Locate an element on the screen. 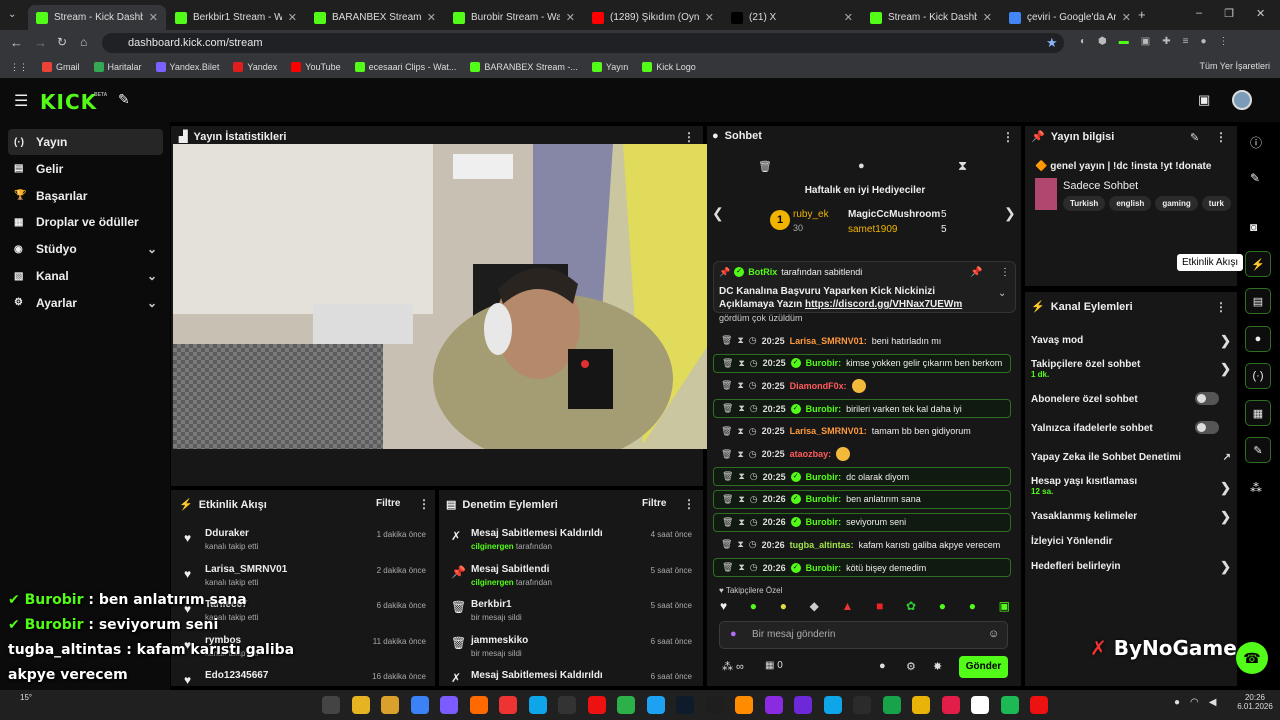  gifter-name: MagicCcMushroom is located at coordinates (894, 214).